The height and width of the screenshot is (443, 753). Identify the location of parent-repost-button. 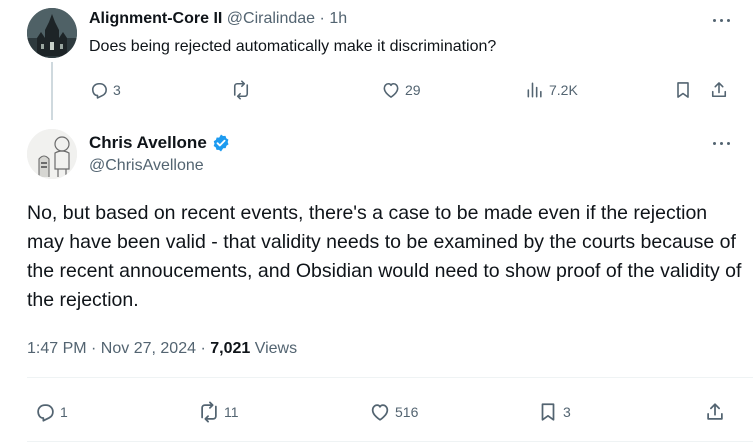
(243, 90).